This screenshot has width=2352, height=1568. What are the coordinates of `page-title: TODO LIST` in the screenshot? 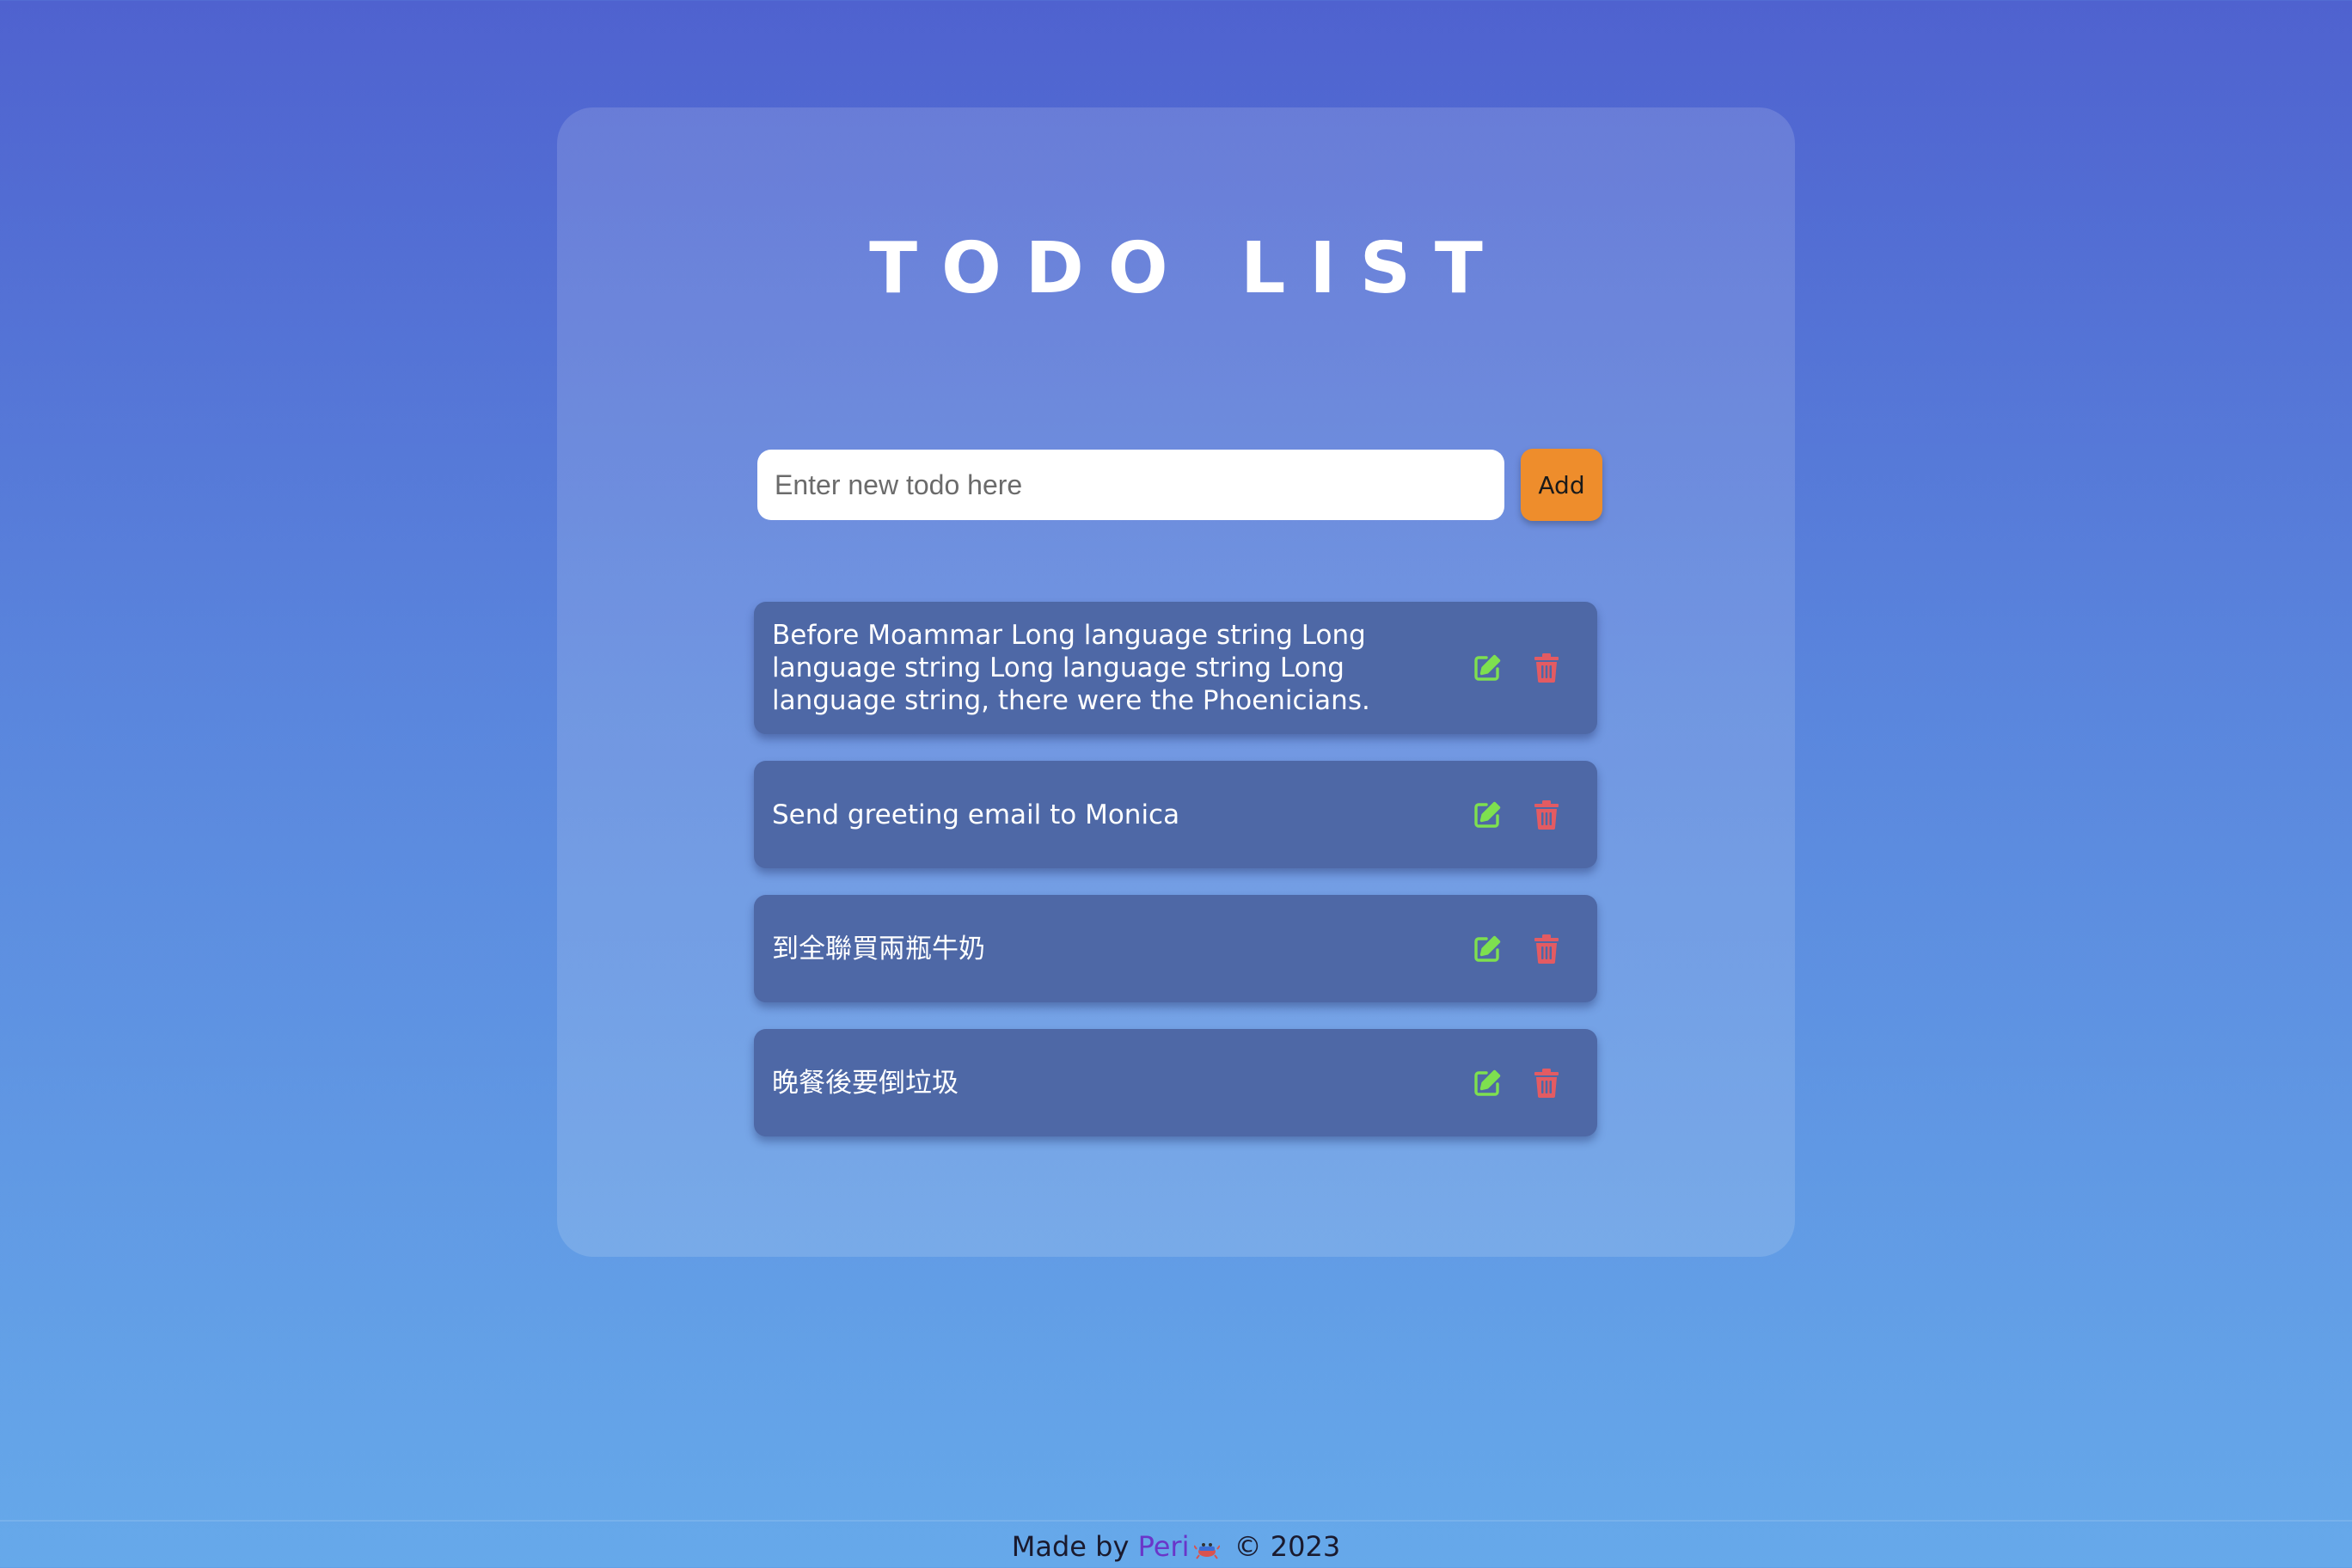 It's located at (1188, 268).